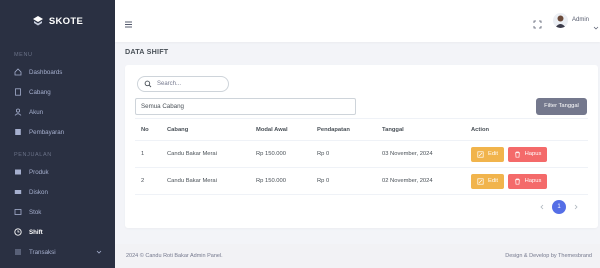 The height and width of the screenshot is (268, 600). I want to click on sidebar-item-cabang: Cabang, so click(57, 92).